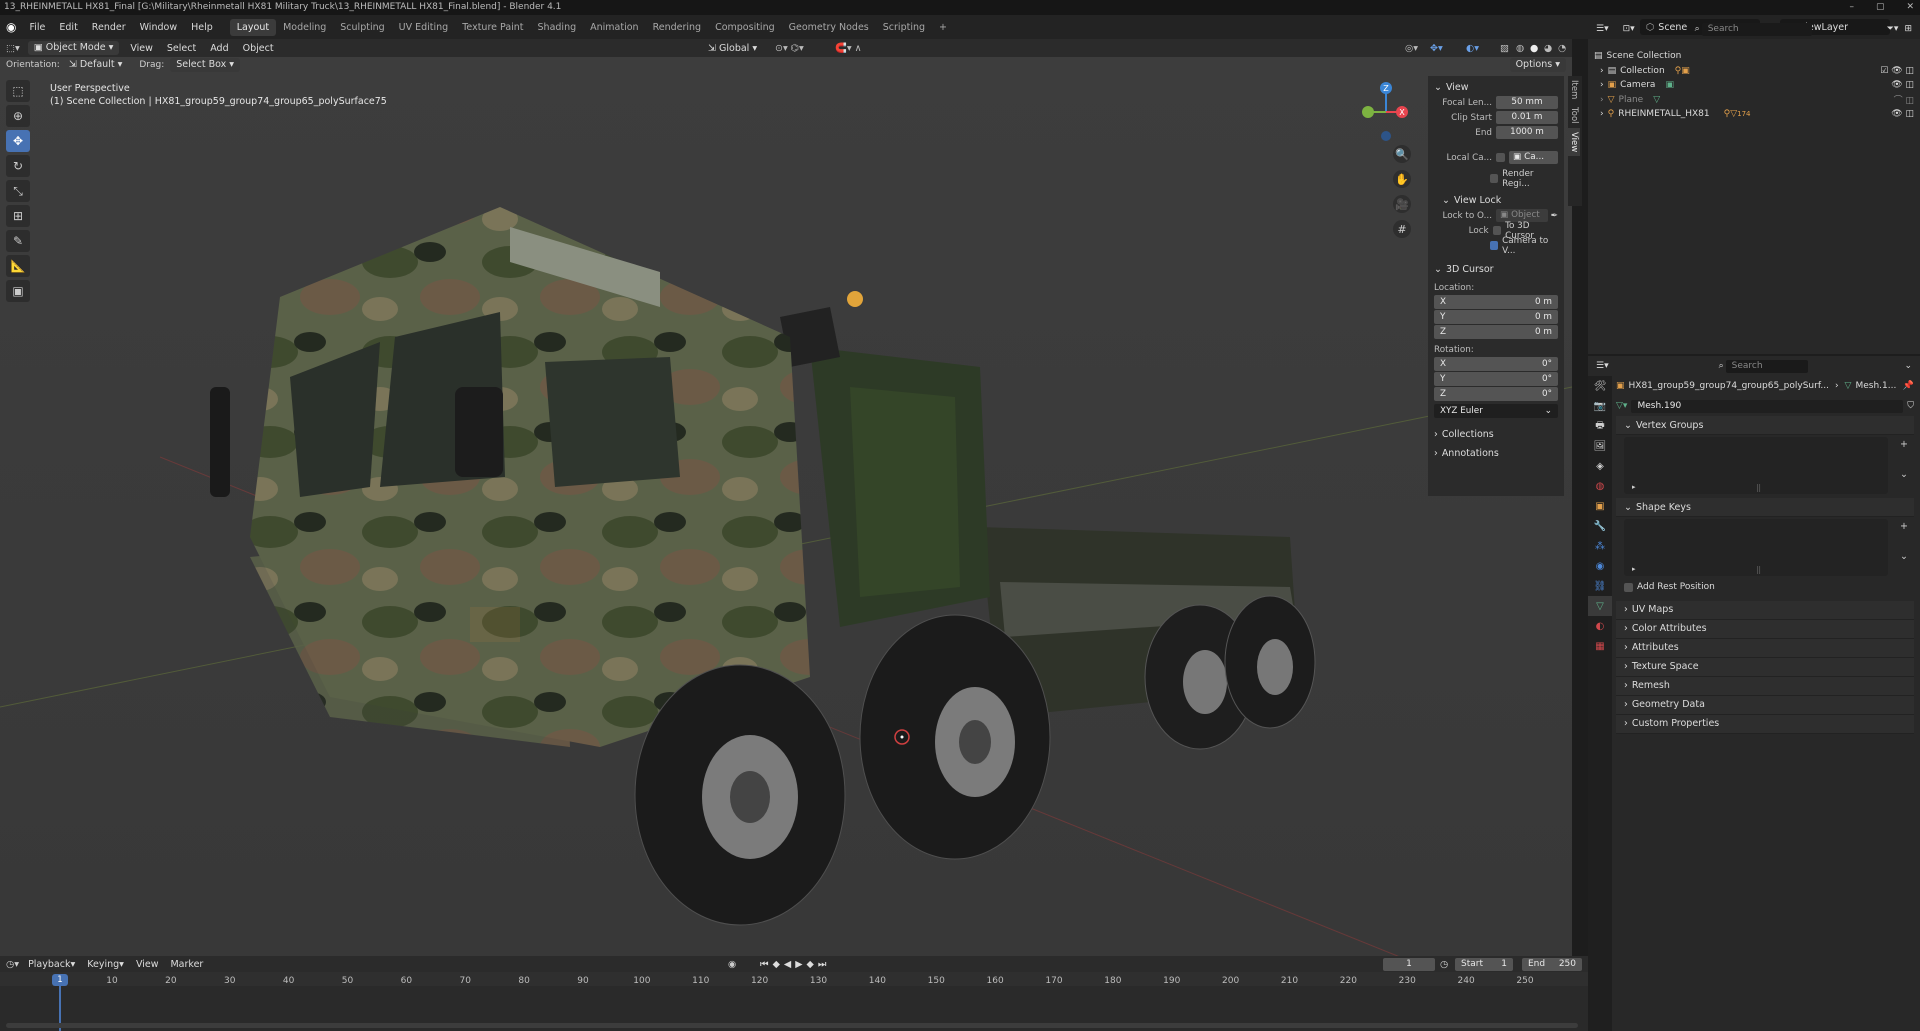 This screenshot has height=1031, width=1920. Describe the element at coordinates (1402, 204) in the screenshot. I see `camera-view-icon: 🎥` at that location.